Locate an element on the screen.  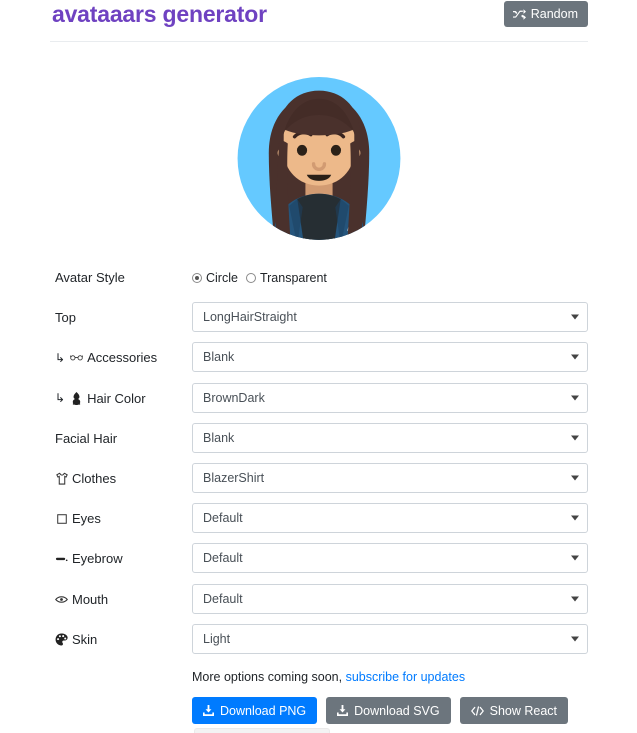
top-control: LongHairStraight is located at coordinates (390, 317).